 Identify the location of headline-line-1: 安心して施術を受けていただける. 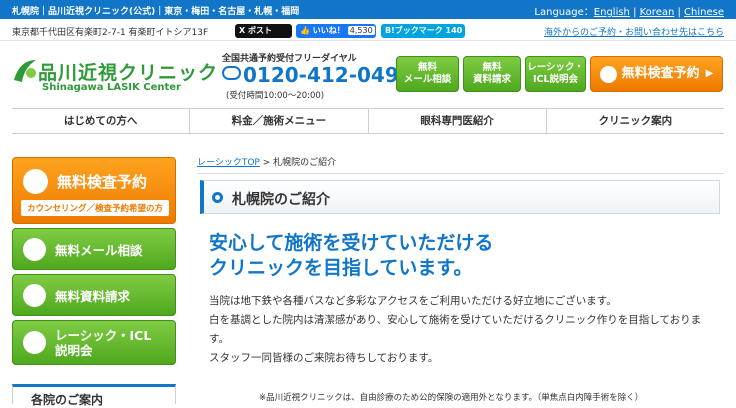
(351, 243).